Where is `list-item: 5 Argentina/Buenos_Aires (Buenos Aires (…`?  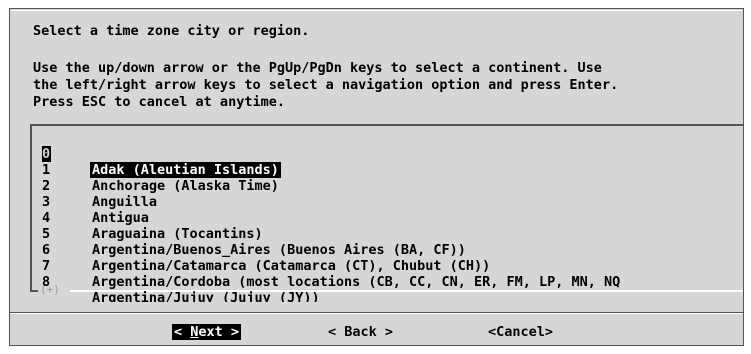 list-item: 5 Argentina/Buenos_Aires (Buenos Aires (… is located at coordinates (252, 234).